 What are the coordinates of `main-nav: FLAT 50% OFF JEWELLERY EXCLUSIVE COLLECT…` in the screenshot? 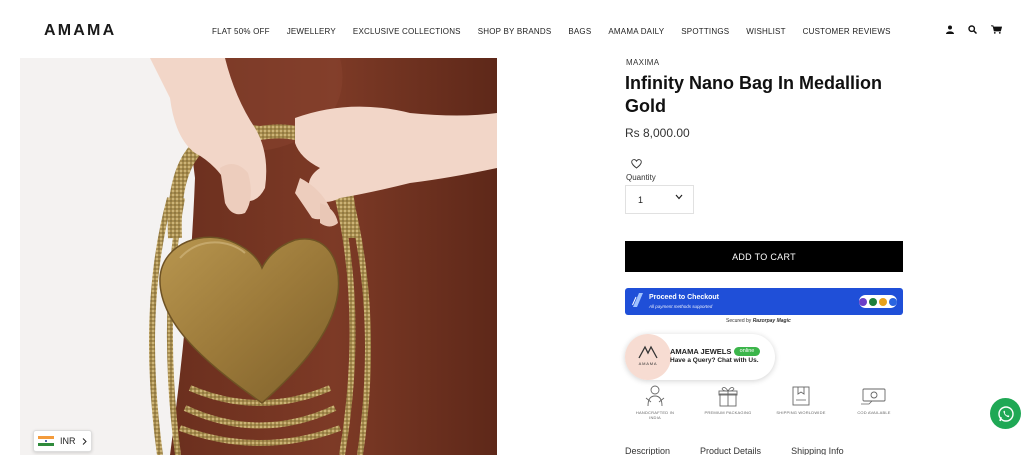 It's located at (551, 31).